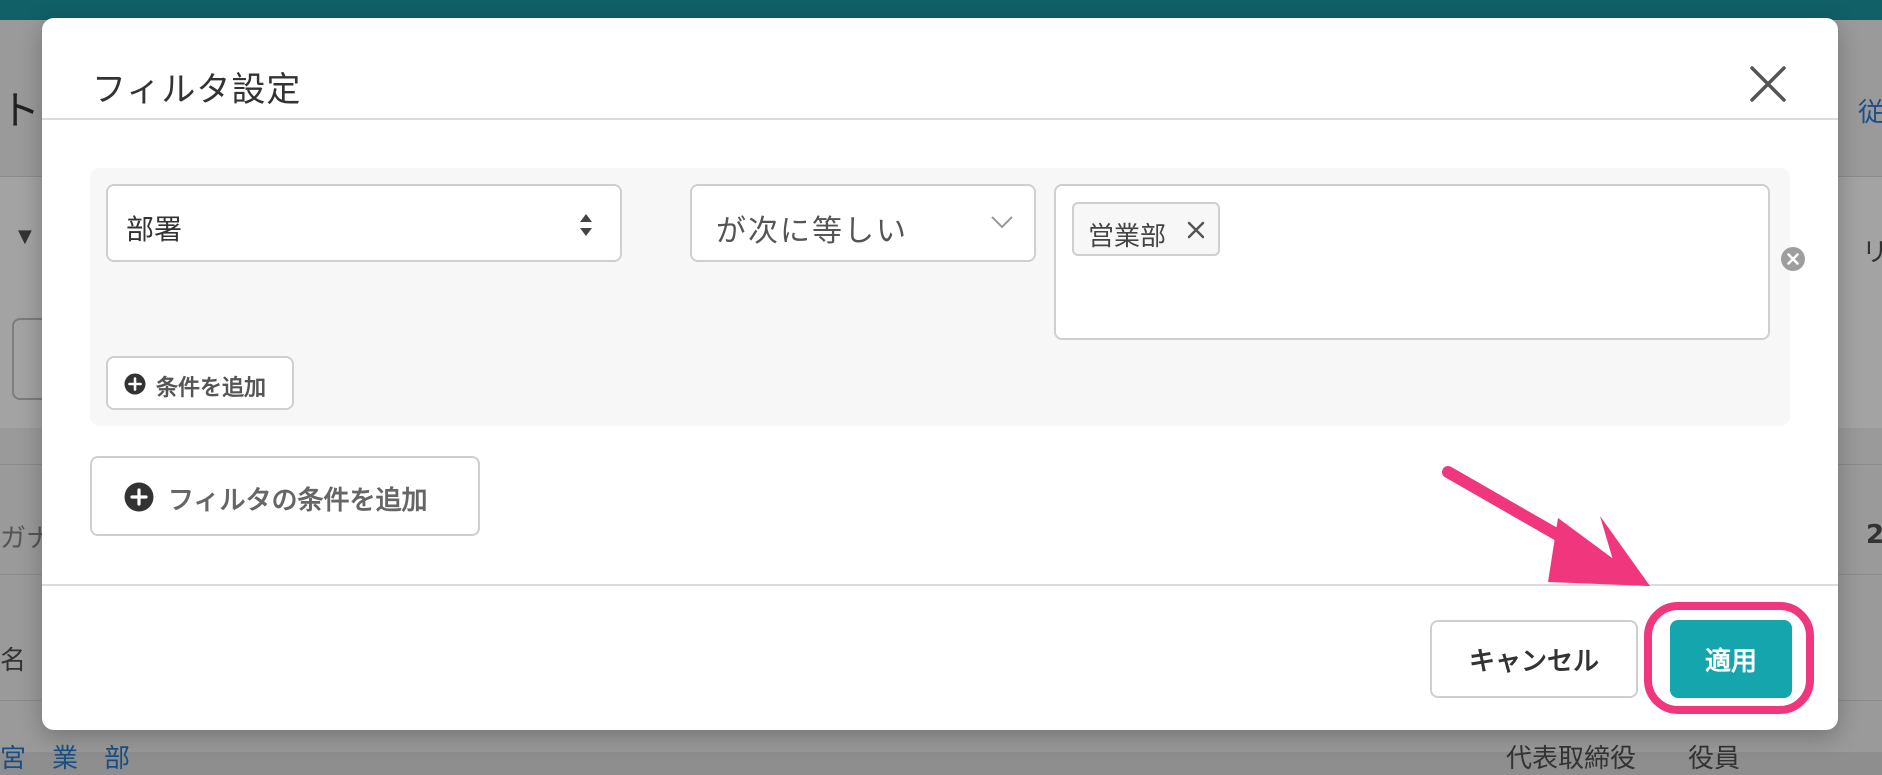 This screenshot has width=1882, height=775. I want to click on add-filter-condition-label: フィルタの条件を追加, so click(298, 501).